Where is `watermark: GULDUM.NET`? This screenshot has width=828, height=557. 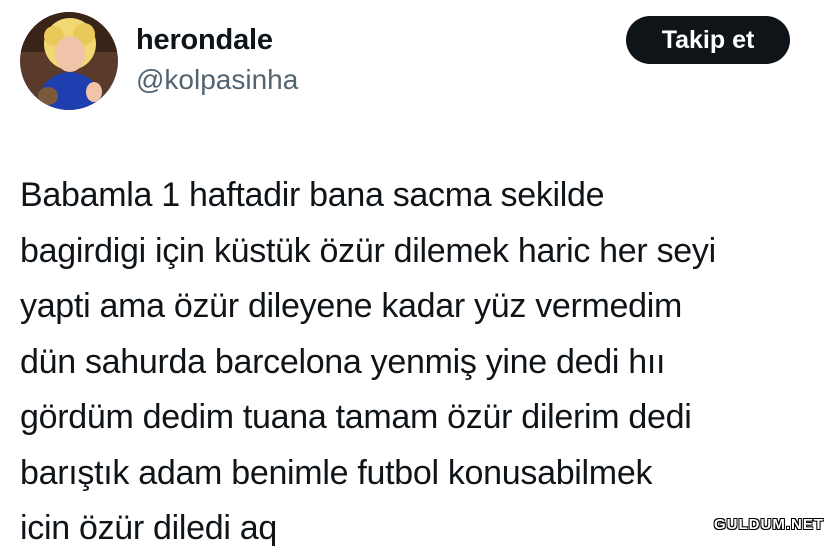
watermark: GULDUM.NET is located at coordinates (769, 524).